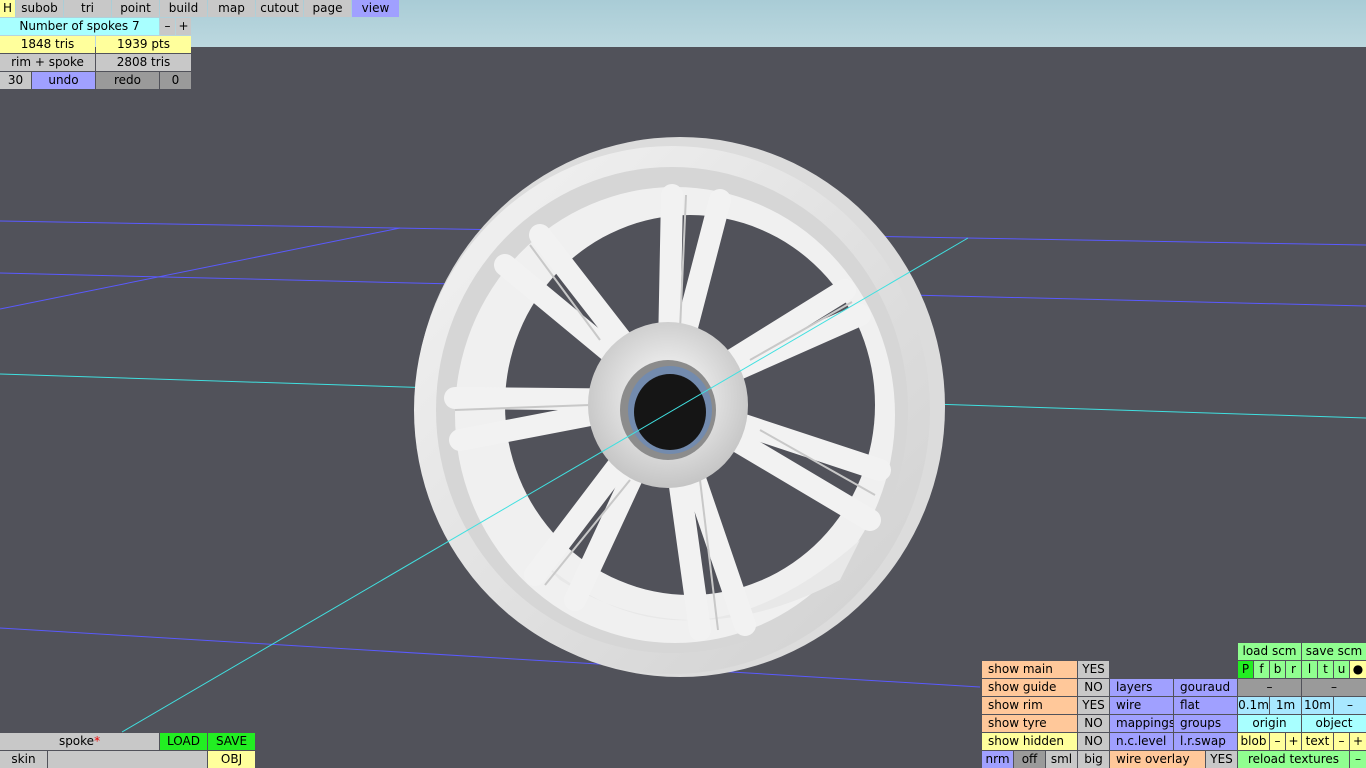  Describe the element at coordinates (1061, 759) in the screenshot. I see `size-sml-button: sml` at that location.